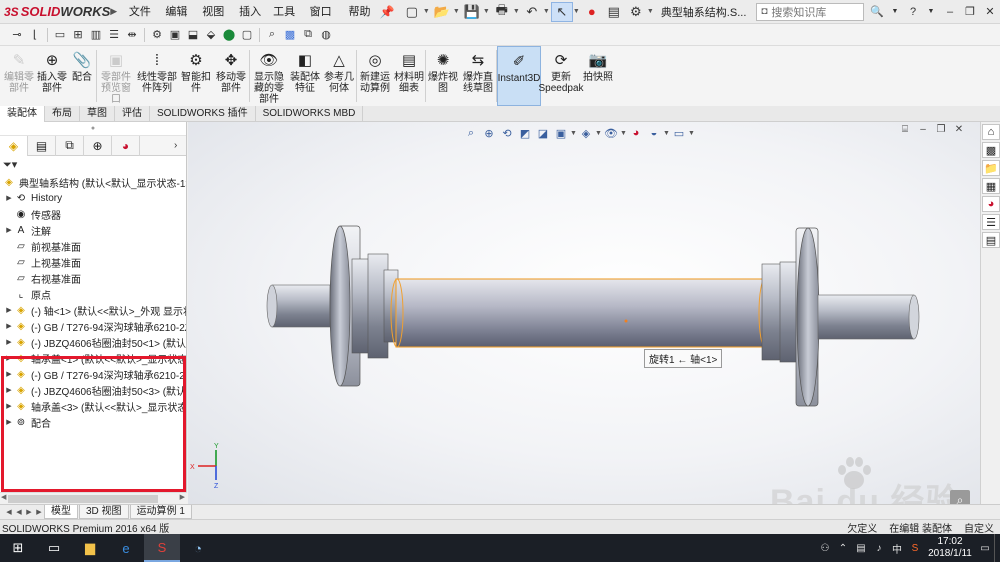 Image resolution: width=1000 pixels, height=562 pixels. What do you see at coordinates (913, 12) in the screenshot?
I see `help-icon: ?` at bounding box center [913, 12].